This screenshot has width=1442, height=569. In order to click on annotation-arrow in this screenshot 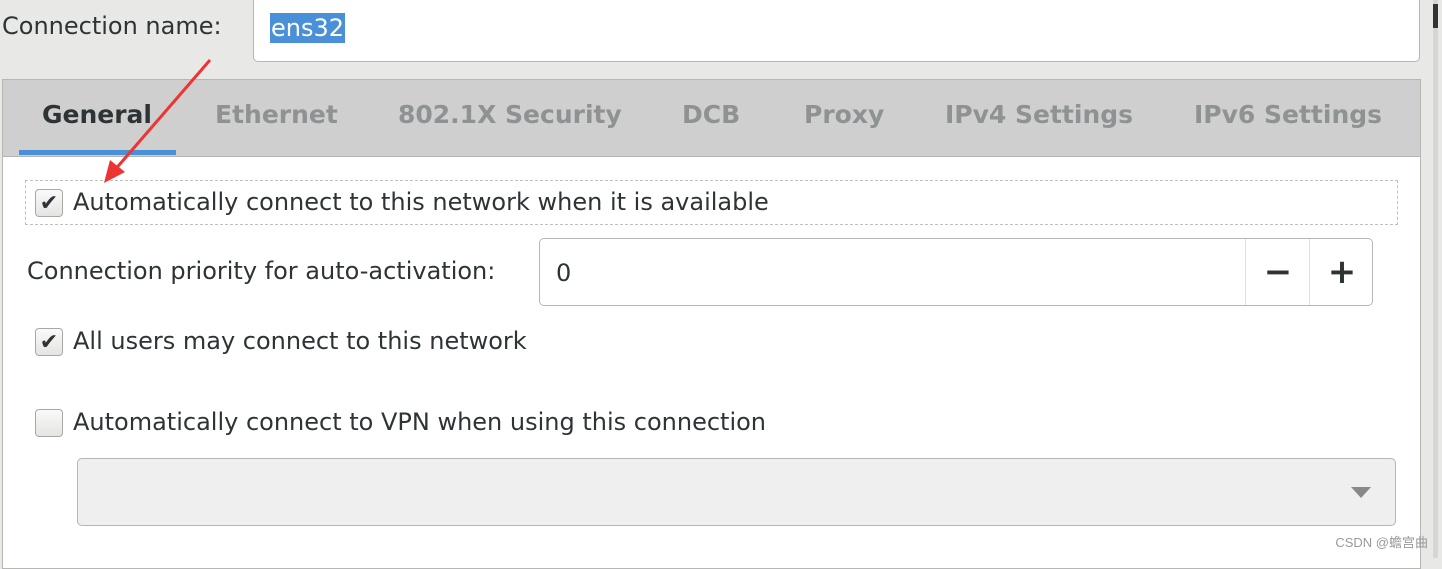, I will do `click(158, 121)`.